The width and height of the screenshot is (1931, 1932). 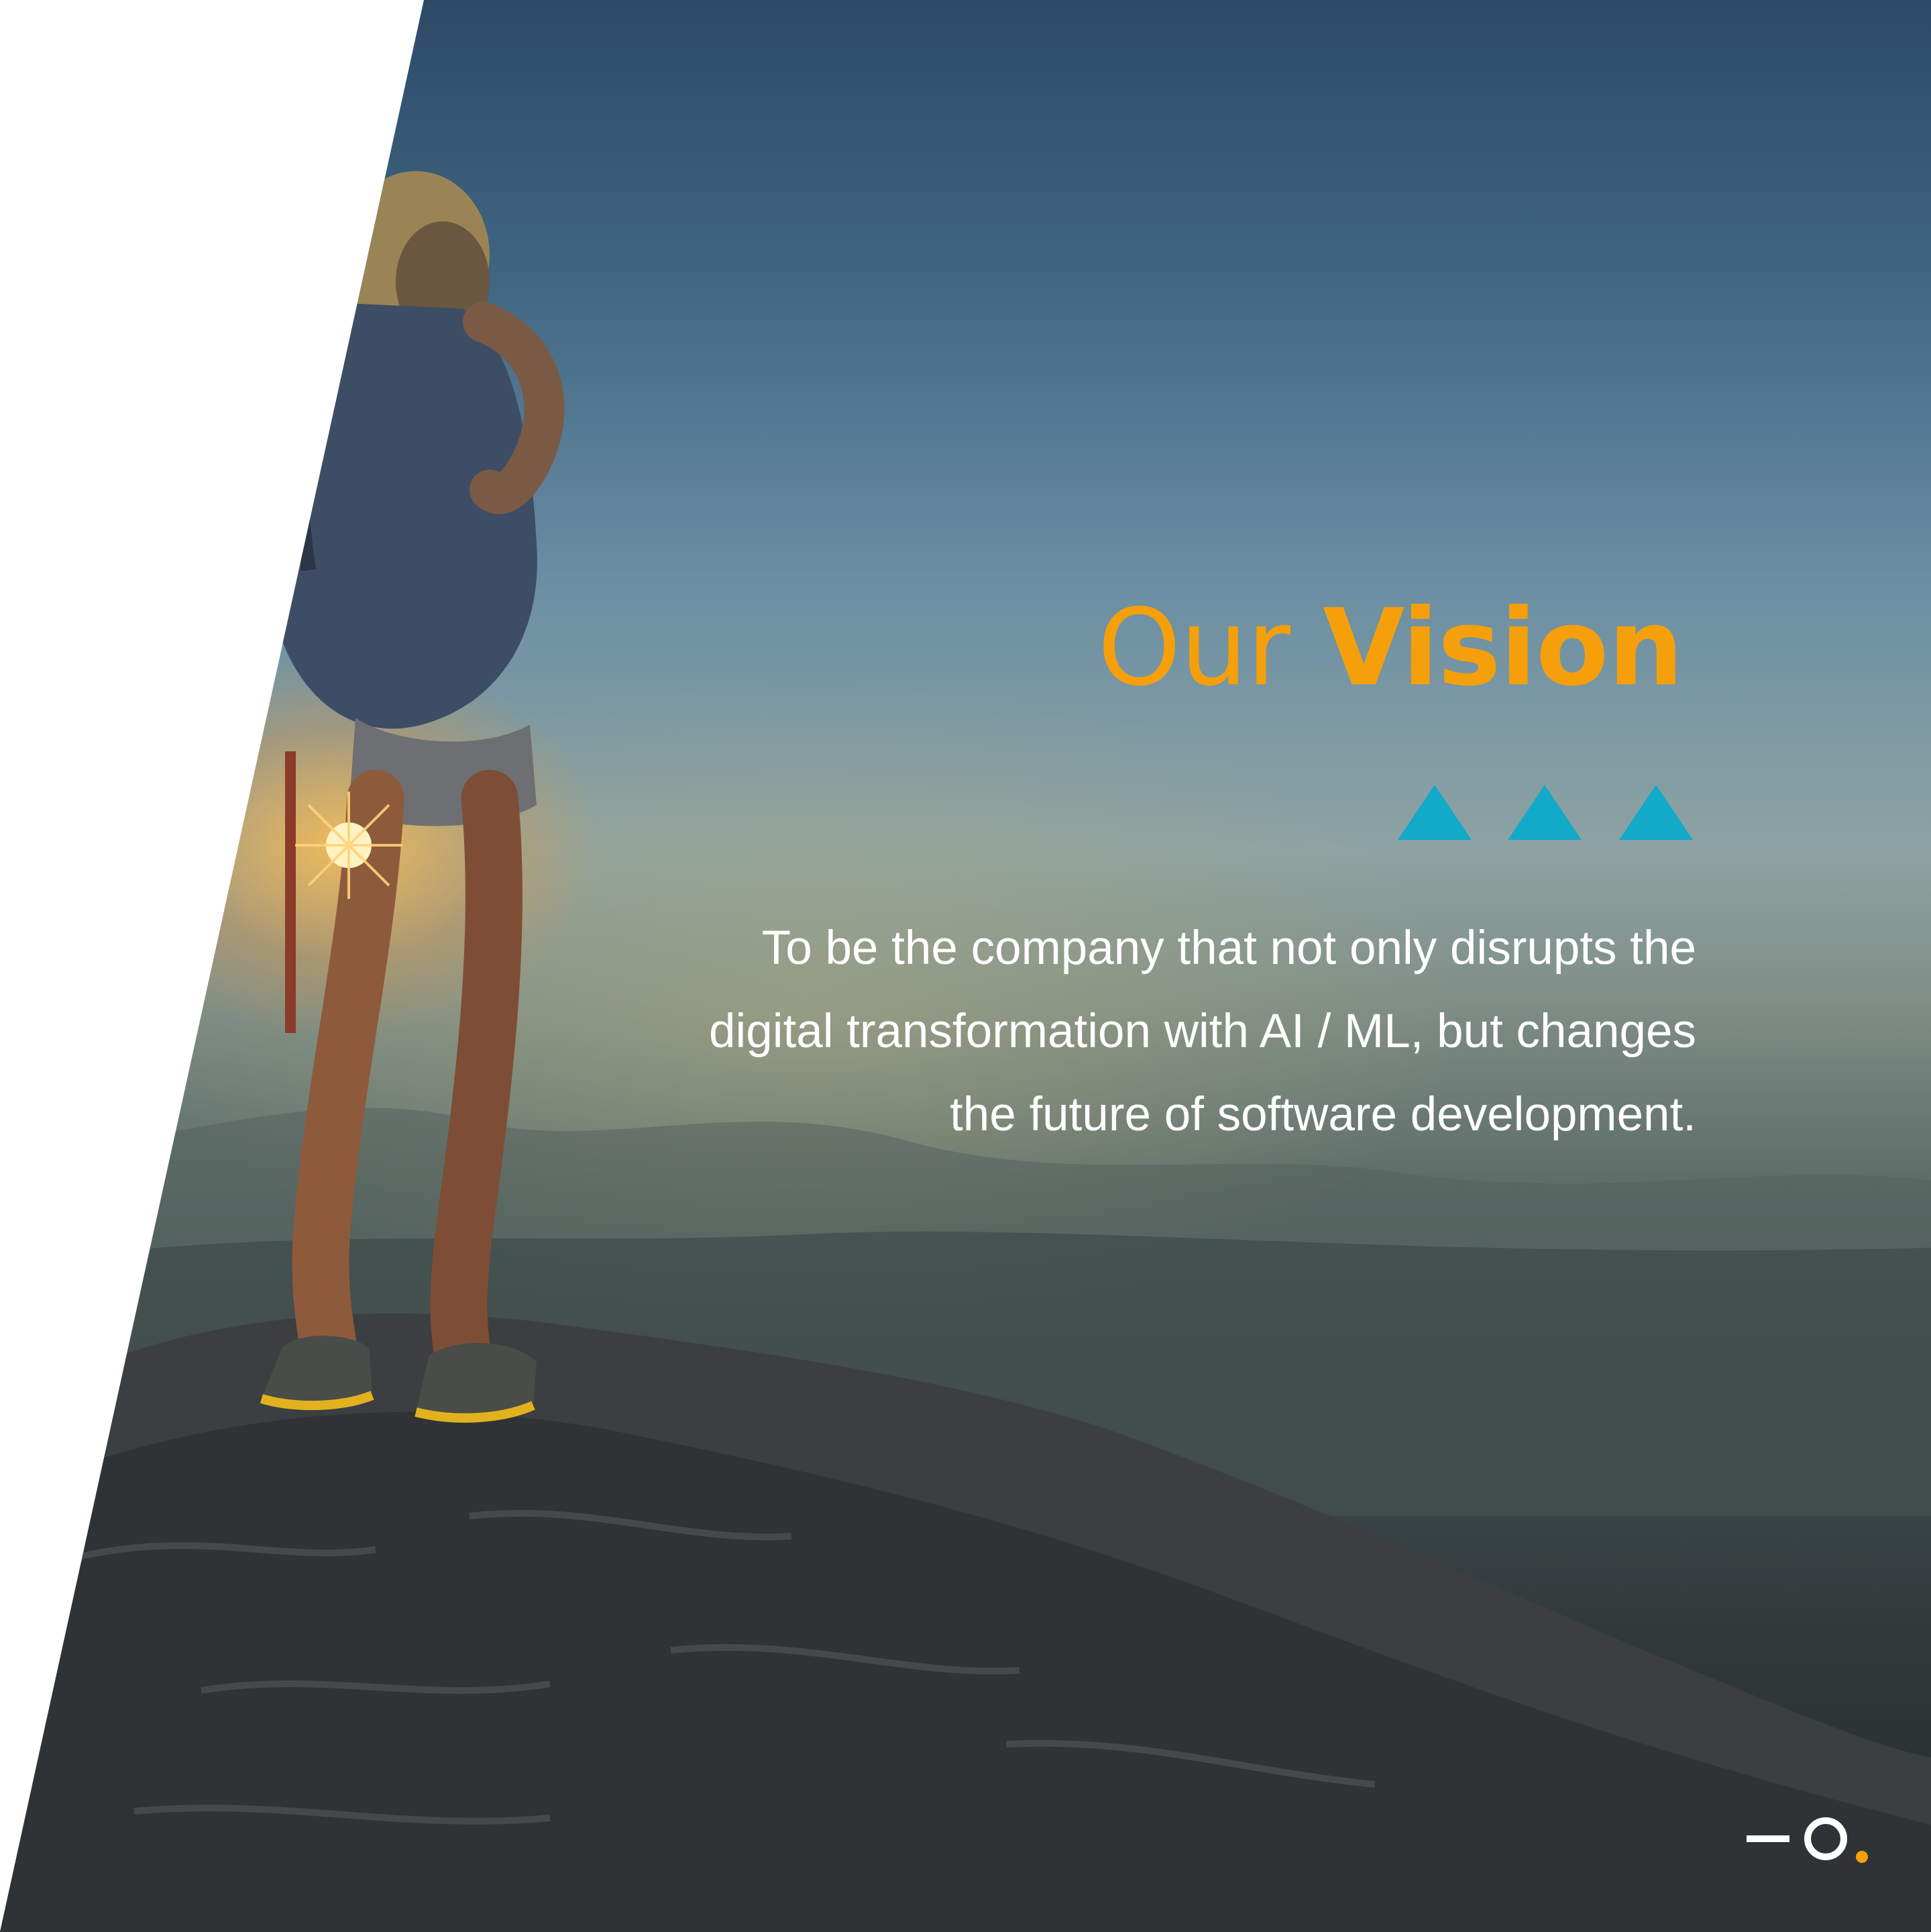 I want to click on heading-light-word: Our, so click(x=1210, y=648).